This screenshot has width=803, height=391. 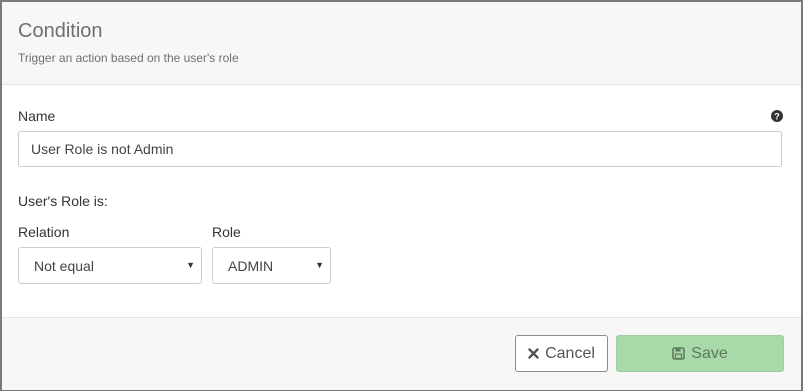 What do you see at coordinates (110, 265) in the screenshot?
I see `relation-select: Not equal ▼` at bounding box center [110, 265].